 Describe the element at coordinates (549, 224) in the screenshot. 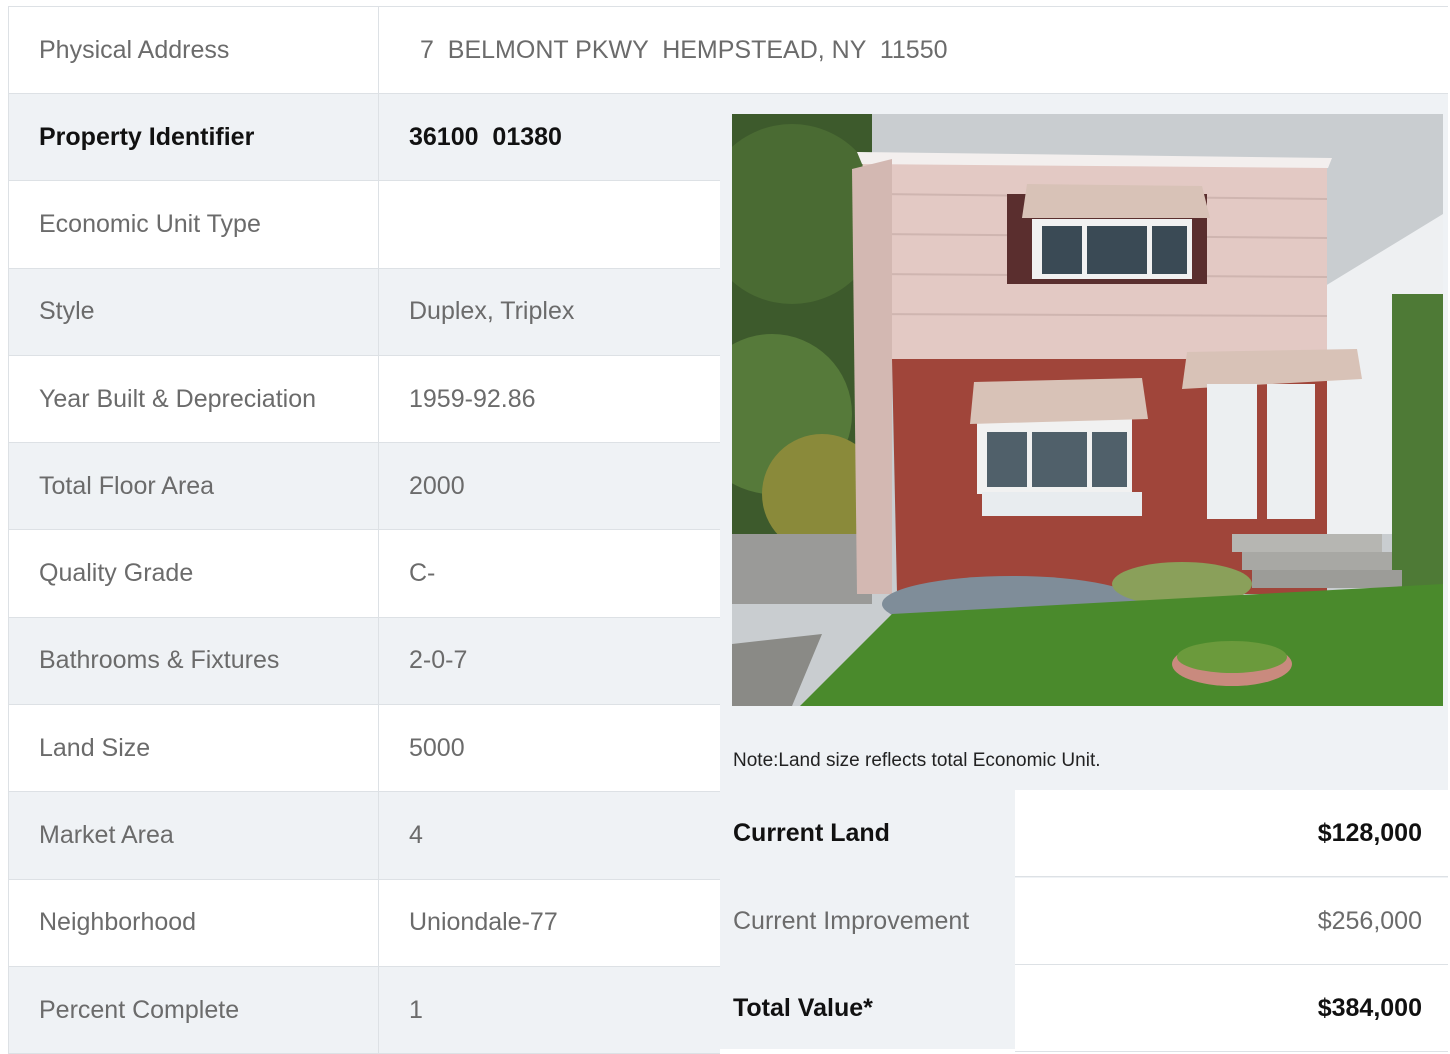

I see `detail-value` at that location.